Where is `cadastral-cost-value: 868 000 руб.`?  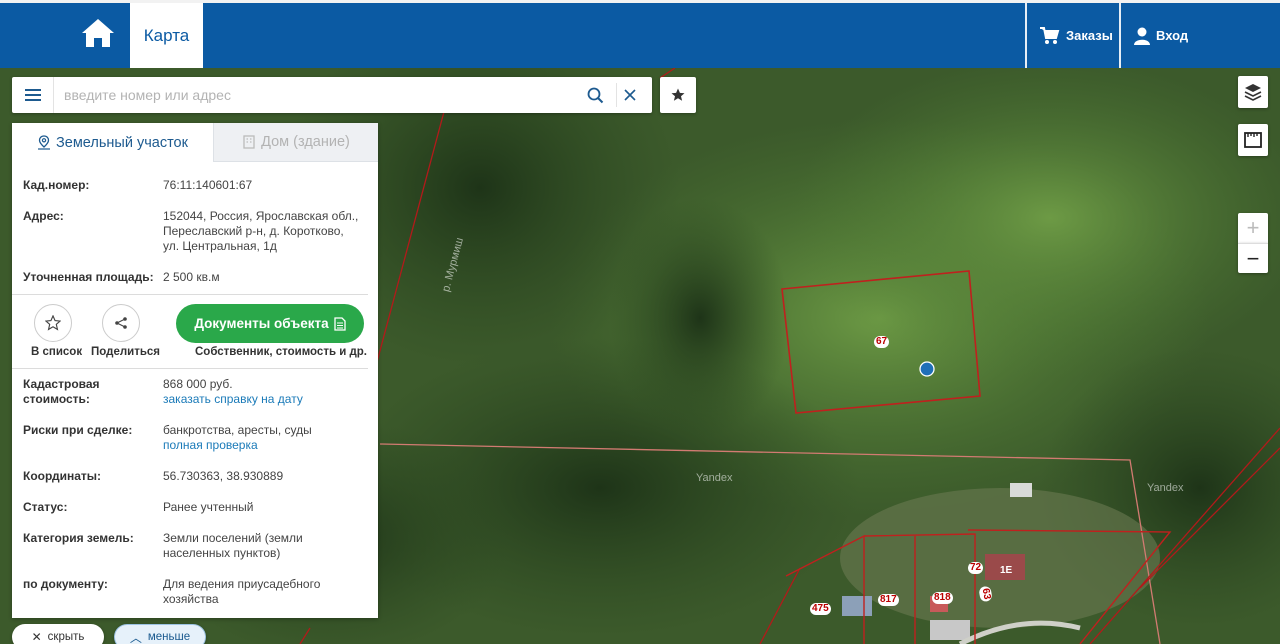
cadastral-cost-value: 868 000 руб. is located at coordinates (198, 384).